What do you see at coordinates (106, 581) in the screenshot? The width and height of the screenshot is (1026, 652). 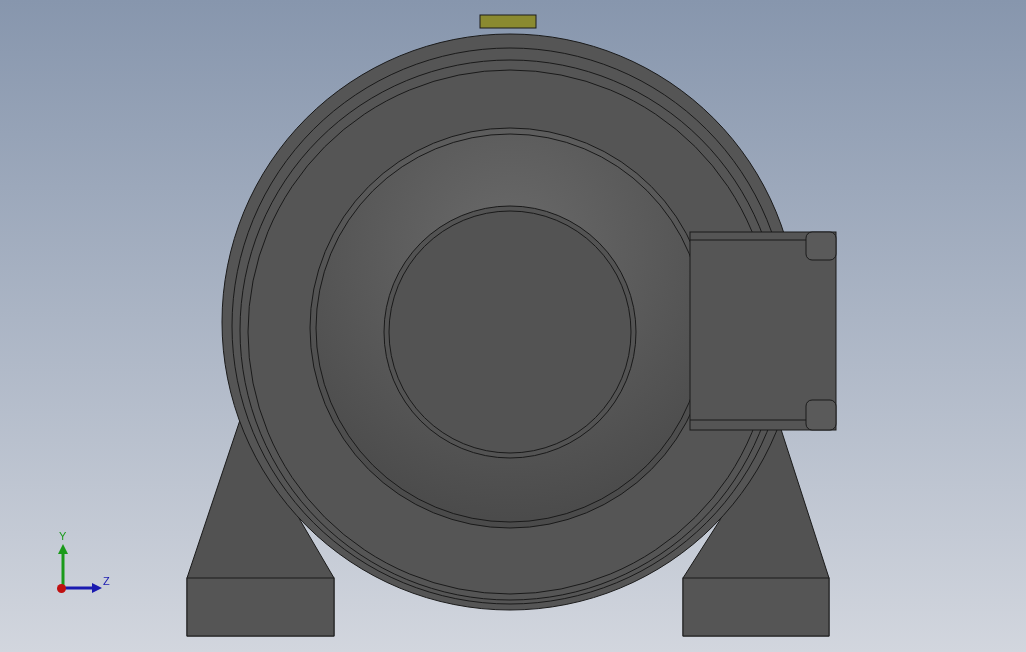 I see `axis-label: Z` at bounding box center [106, 581].